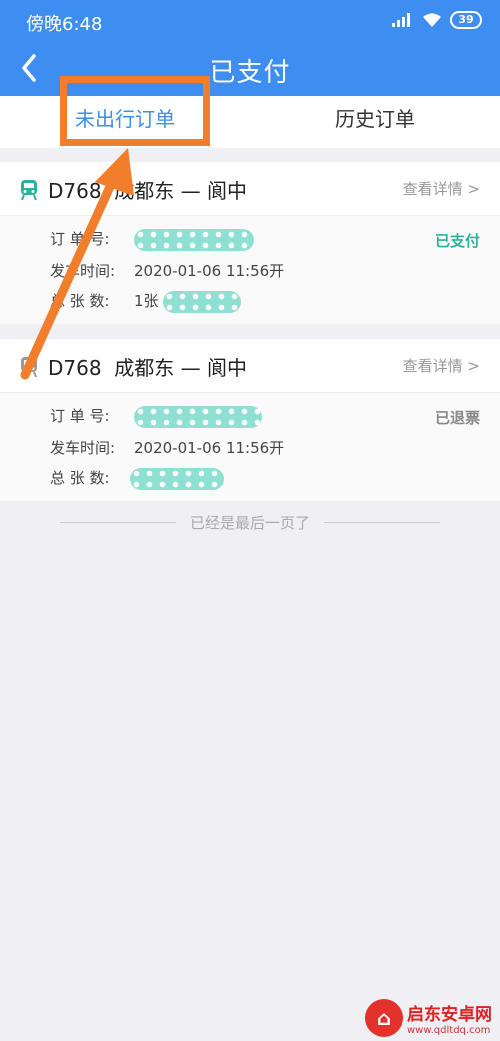  What do you see at coordinates (449, 1030) in the screenshot?
I see `watermark-url: www.qdltdq.com` at bounding box center [449, 1030].